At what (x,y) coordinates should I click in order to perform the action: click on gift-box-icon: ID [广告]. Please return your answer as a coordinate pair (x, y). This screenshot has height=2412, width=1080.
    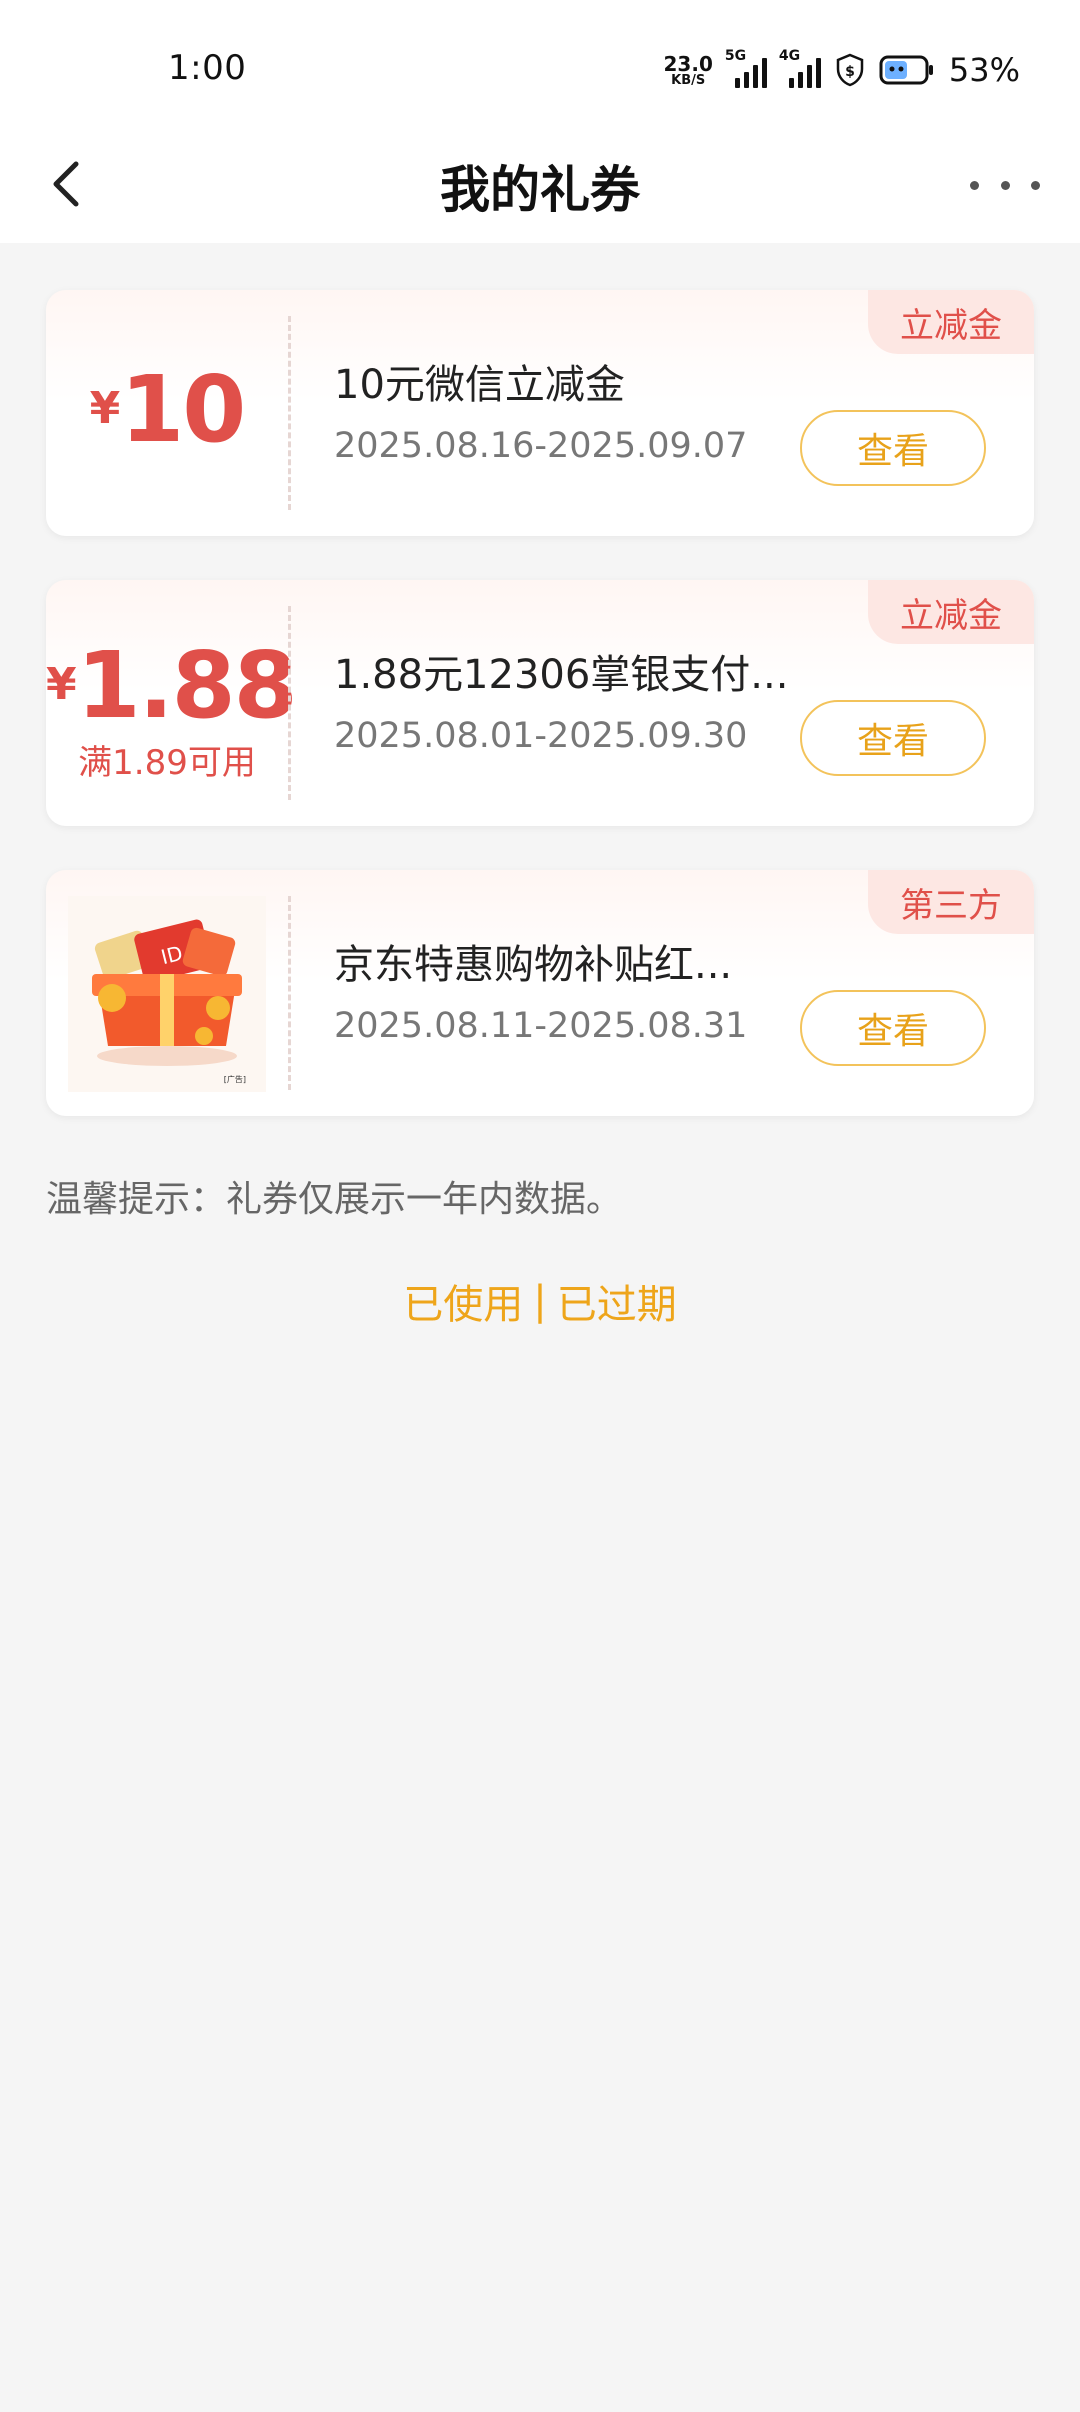
    Looking at the image, I should click on (167, 994).